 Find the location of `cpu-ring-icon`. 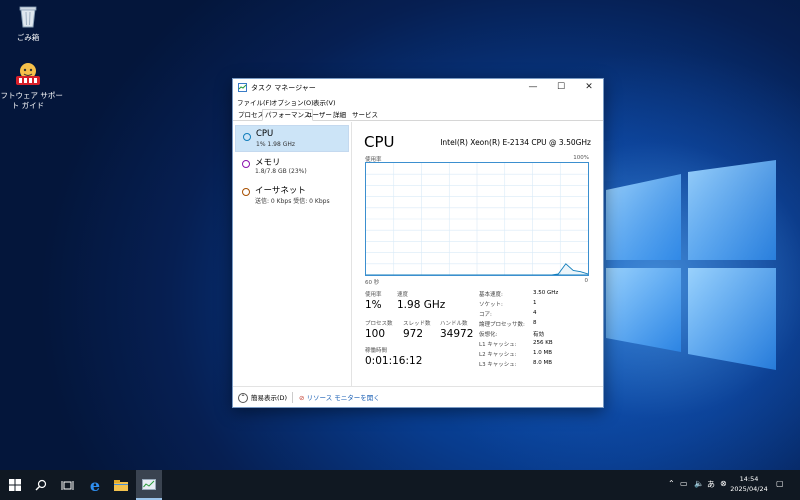

cpu-ring-icon is located at coordinates (247, 137).